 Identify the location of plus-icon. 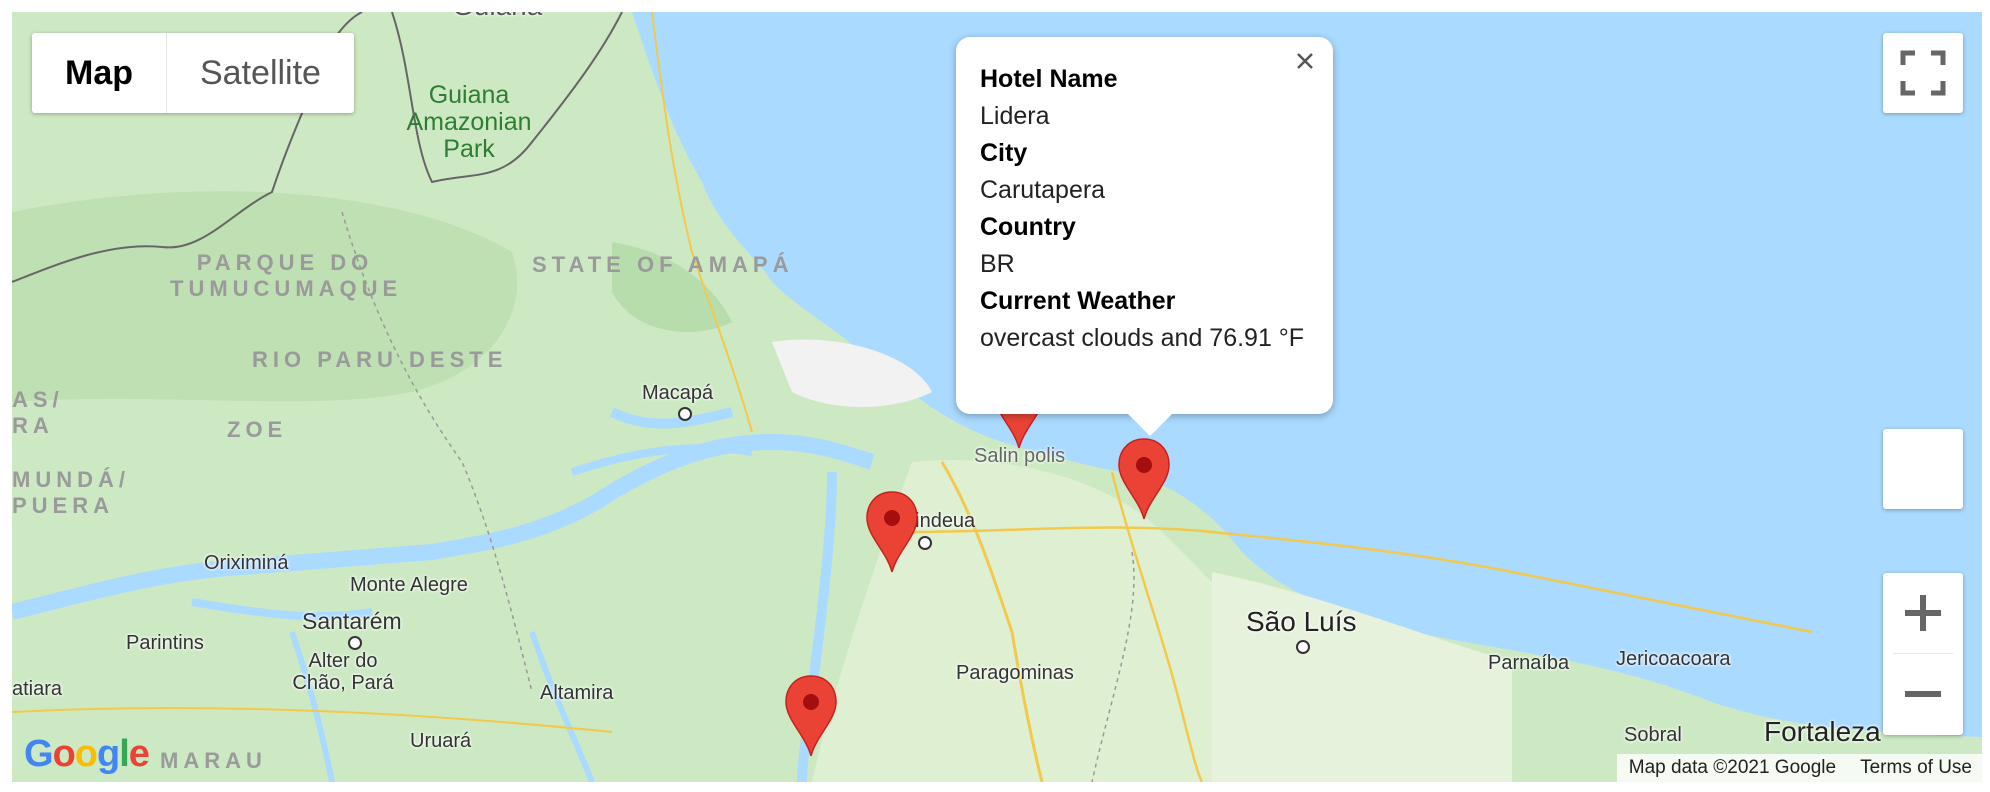
(1923, 613).